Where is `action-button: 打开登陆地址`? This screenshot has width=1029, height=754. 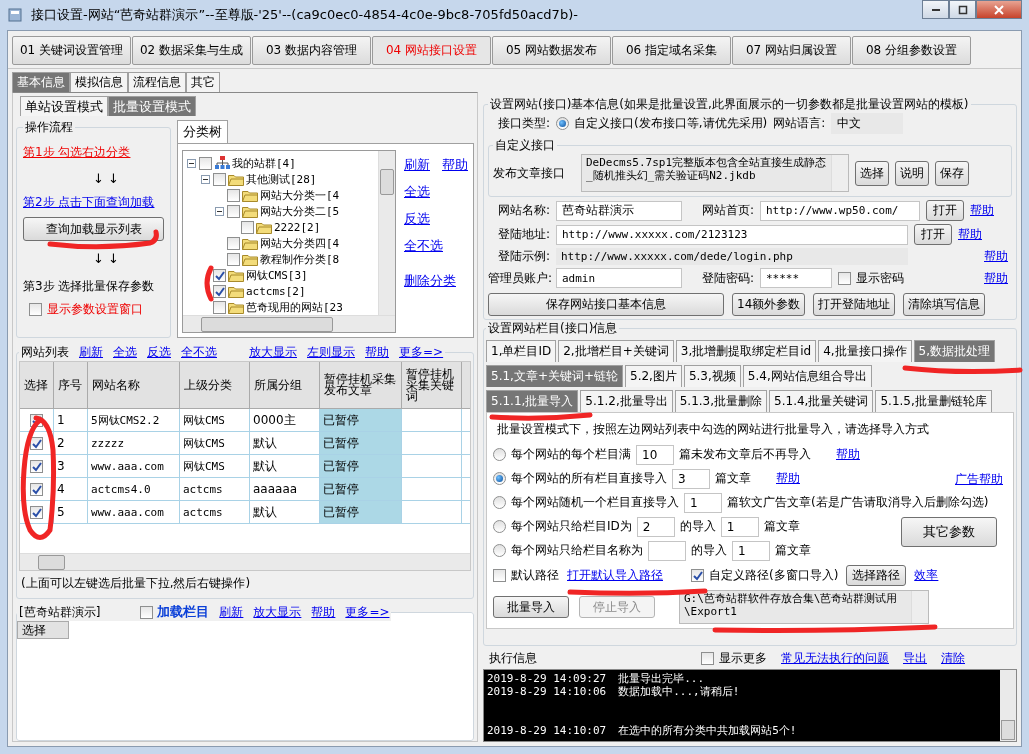 action-button: 打开登陆地址 is located at coordinates (854, 304).